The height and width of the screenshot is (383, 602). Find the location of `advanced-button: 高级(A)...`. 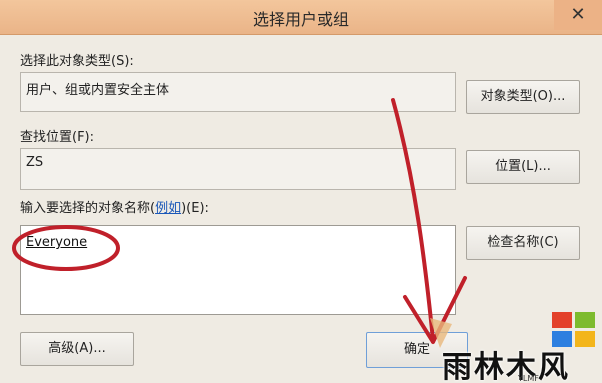

advanced-button: 高级(A)... is located at coordinates (77, 349).